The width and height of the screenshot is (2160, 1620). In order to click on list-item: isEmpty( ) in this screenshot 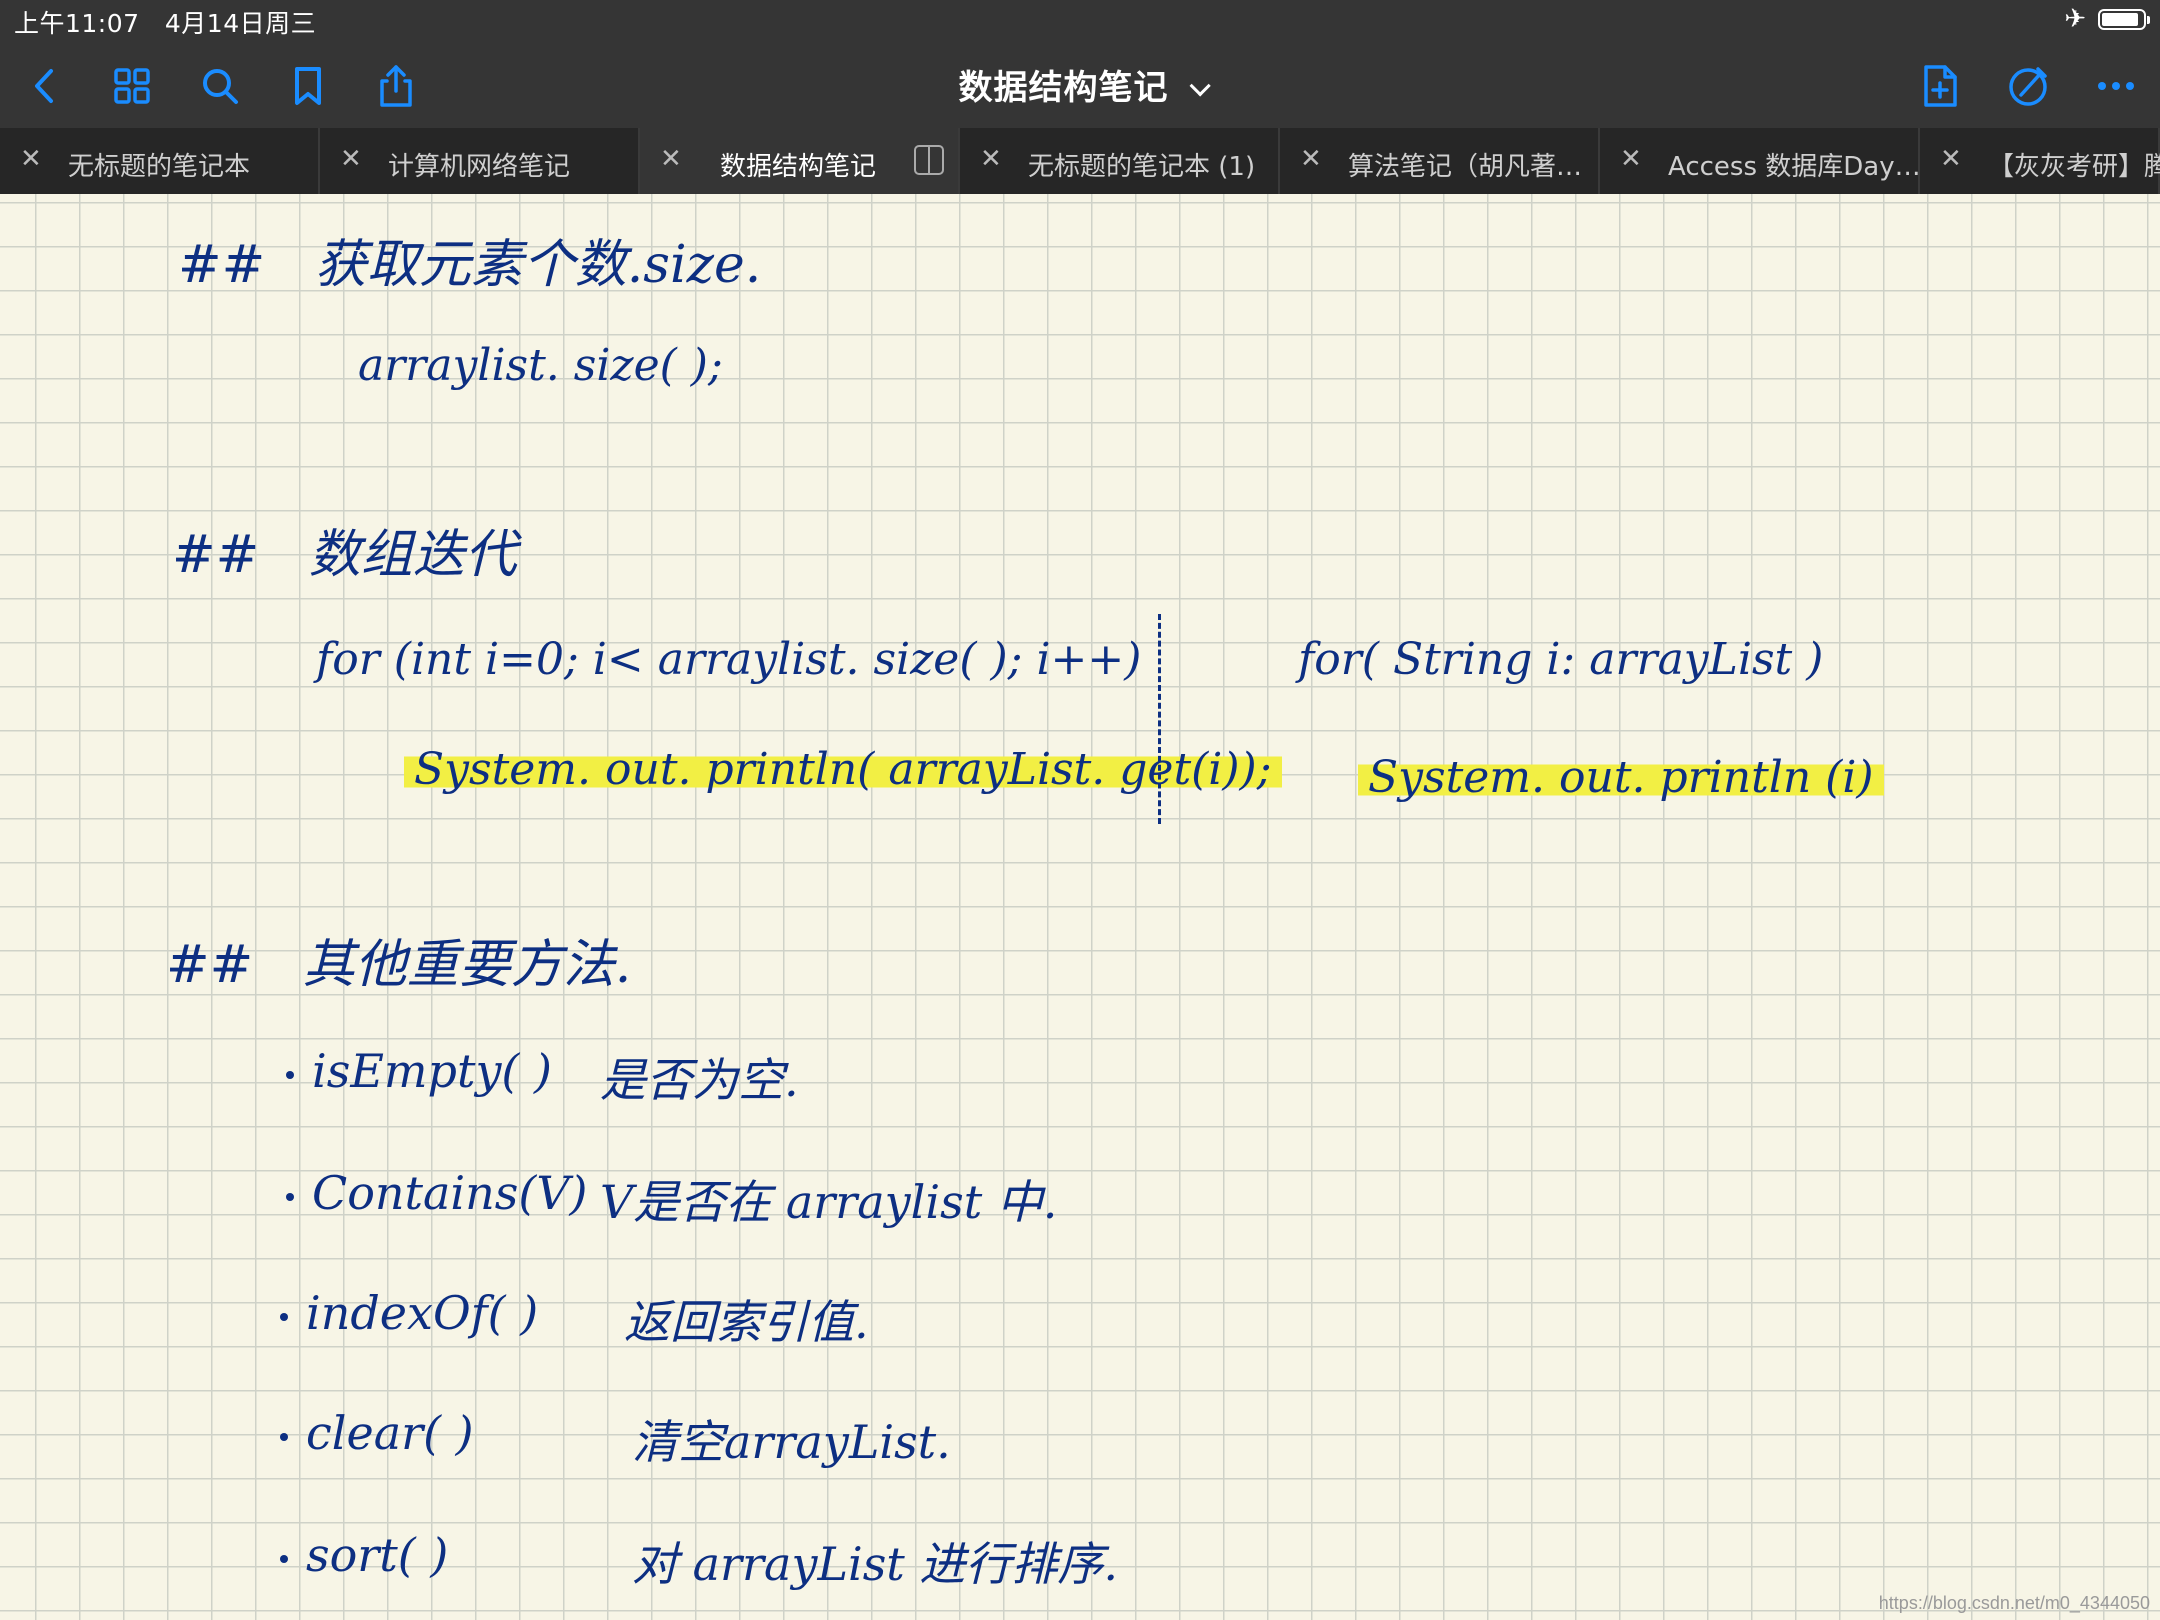, I will do `click(419, 1071)`.